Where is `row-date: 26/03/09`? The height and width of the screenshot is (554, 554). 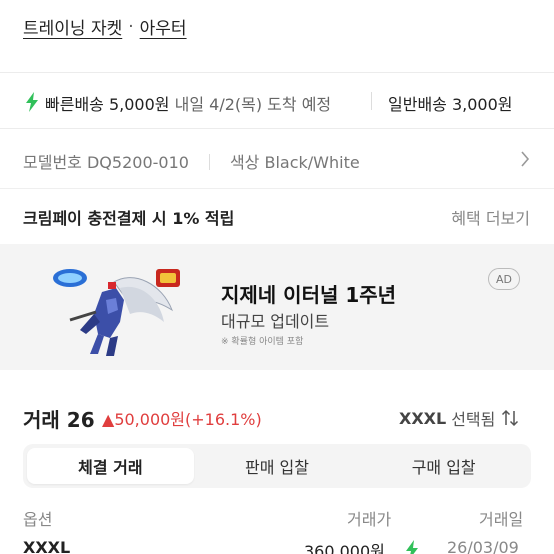
row-date: 26/03/09 is located at coordinates (483, 546).